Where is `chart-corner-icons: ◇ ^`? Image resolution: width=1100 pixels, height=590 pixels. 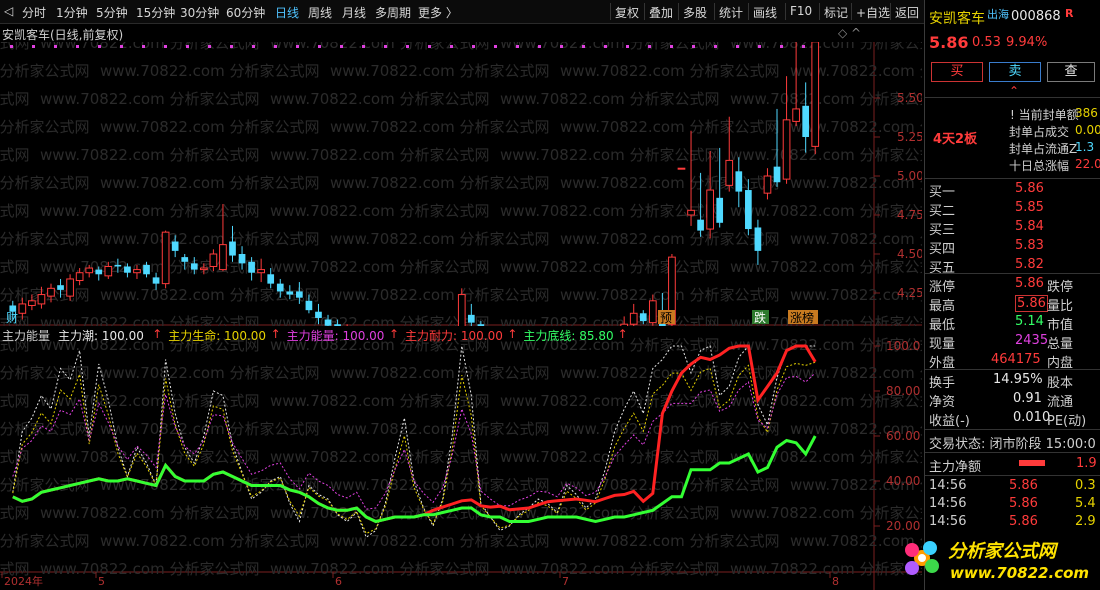 chart-corner-icons: ◇ ^ is located at coordinates (849, 33).